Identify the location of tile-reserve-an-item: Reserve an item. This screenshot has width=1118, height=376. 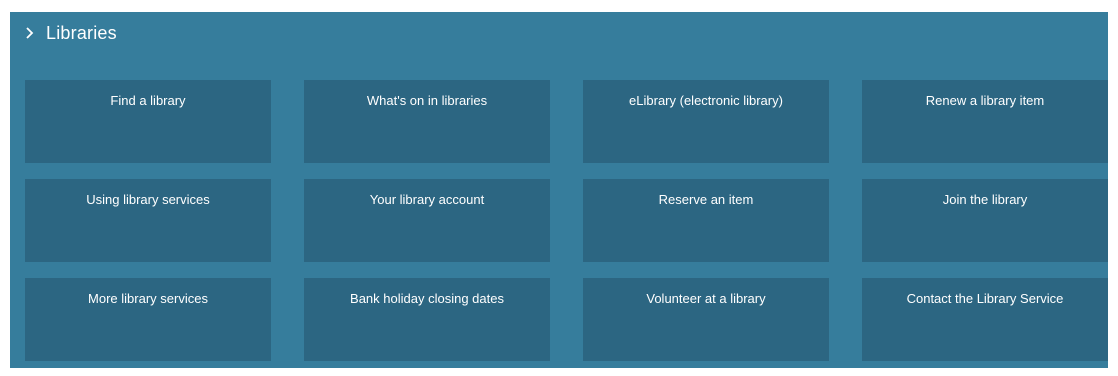
(706, 220).